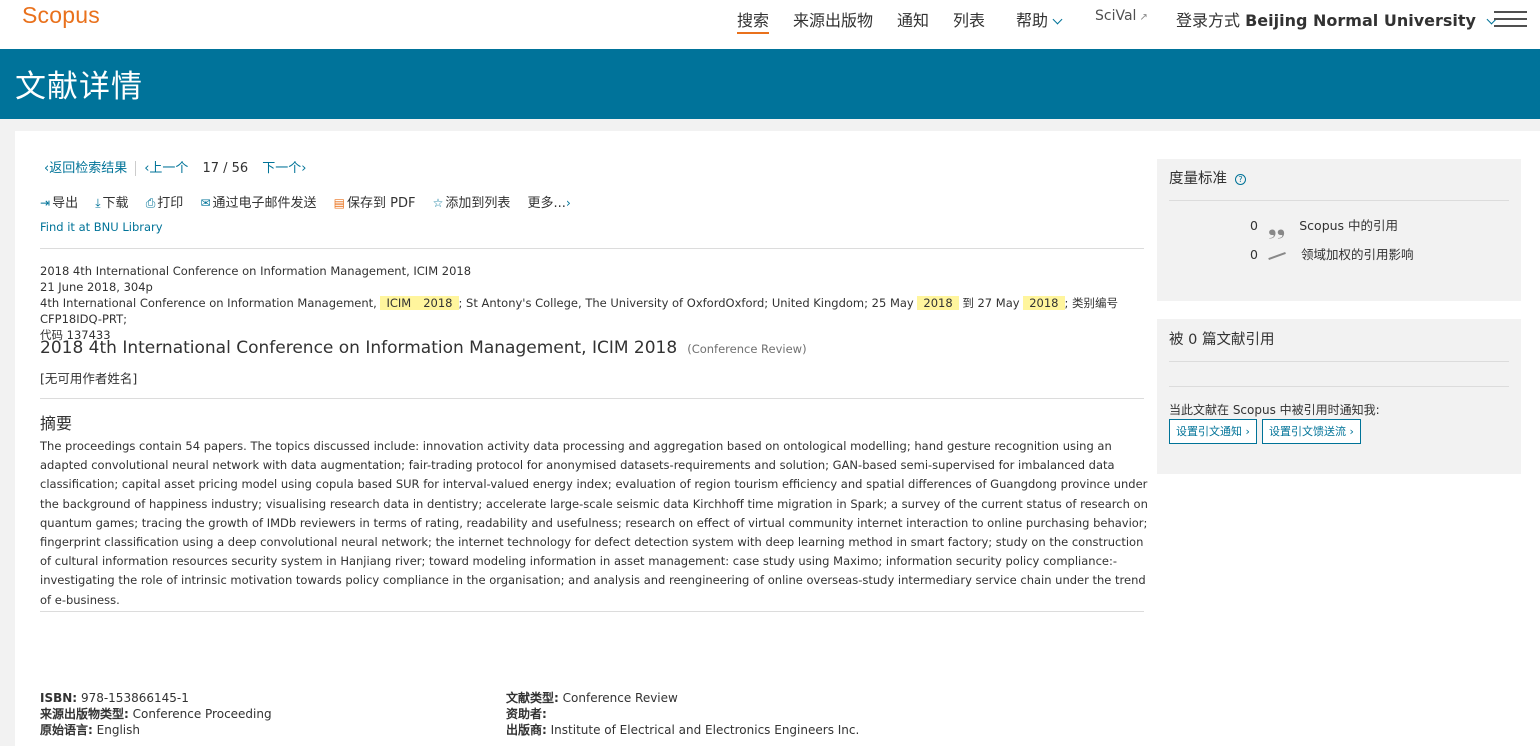 Image resolution: width=1540 pixels, height=746 pixels. What do you see at coordinates (526, 714) in the screenshot?
I see `sponsor-row: 资助者:` at bounding box center [526, 714].